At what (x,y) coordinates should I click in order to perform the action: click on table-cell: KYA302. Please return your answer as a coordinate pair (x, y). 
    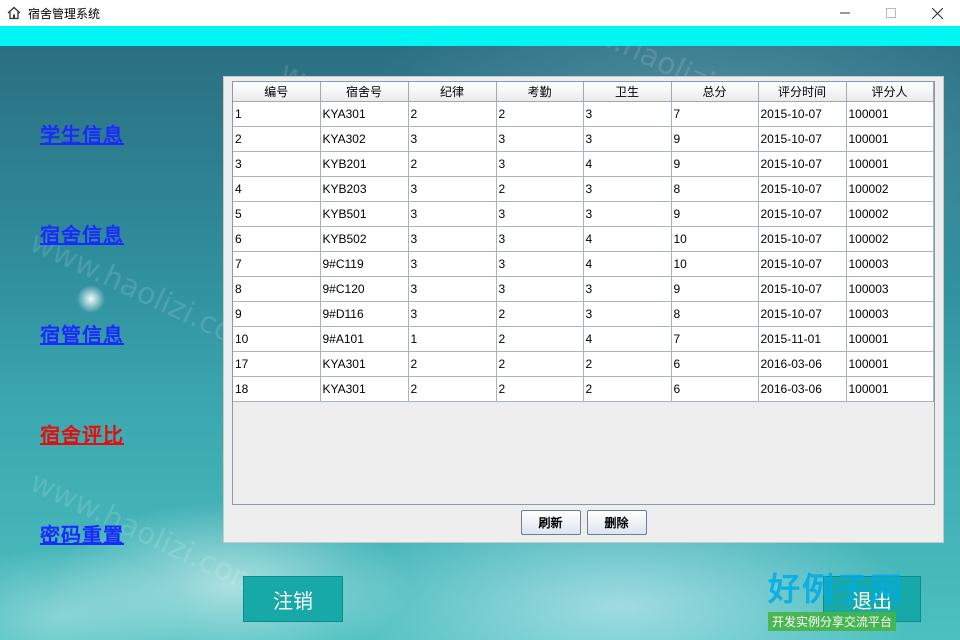
    Looking at the image, I should click on (364, 139).